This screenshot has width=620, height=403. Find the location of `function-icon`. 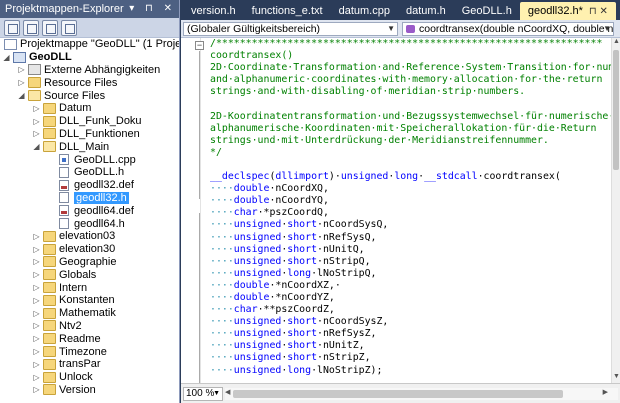

function-icon is located at coordinates (410, 28).